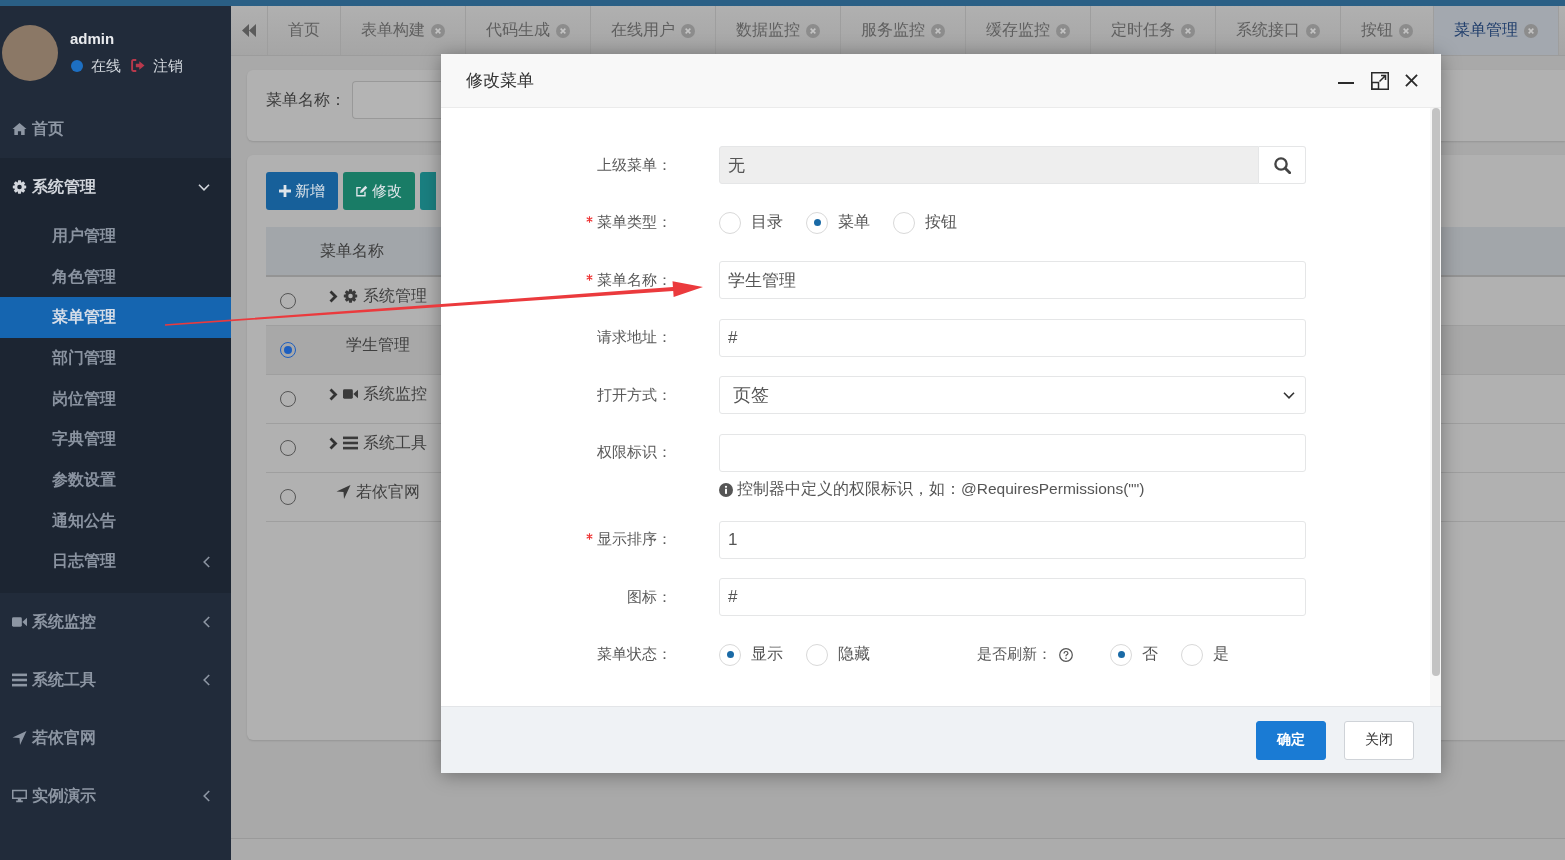 The height and width of the screenshot is (860, 1565). Describe the element at coordinates (115, 480) in the screenshot. I see `submenu-item: 参数设置` at that location.